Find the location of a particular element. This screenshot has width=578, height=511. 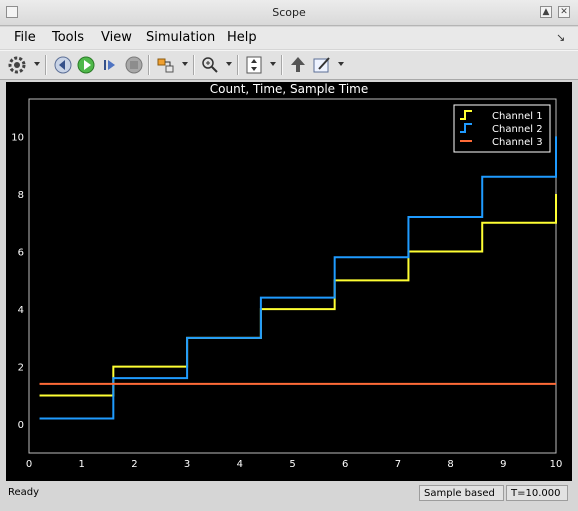

menu-bar: File Tools View Simulation Help ↘ is located at coordinates (289, 38).